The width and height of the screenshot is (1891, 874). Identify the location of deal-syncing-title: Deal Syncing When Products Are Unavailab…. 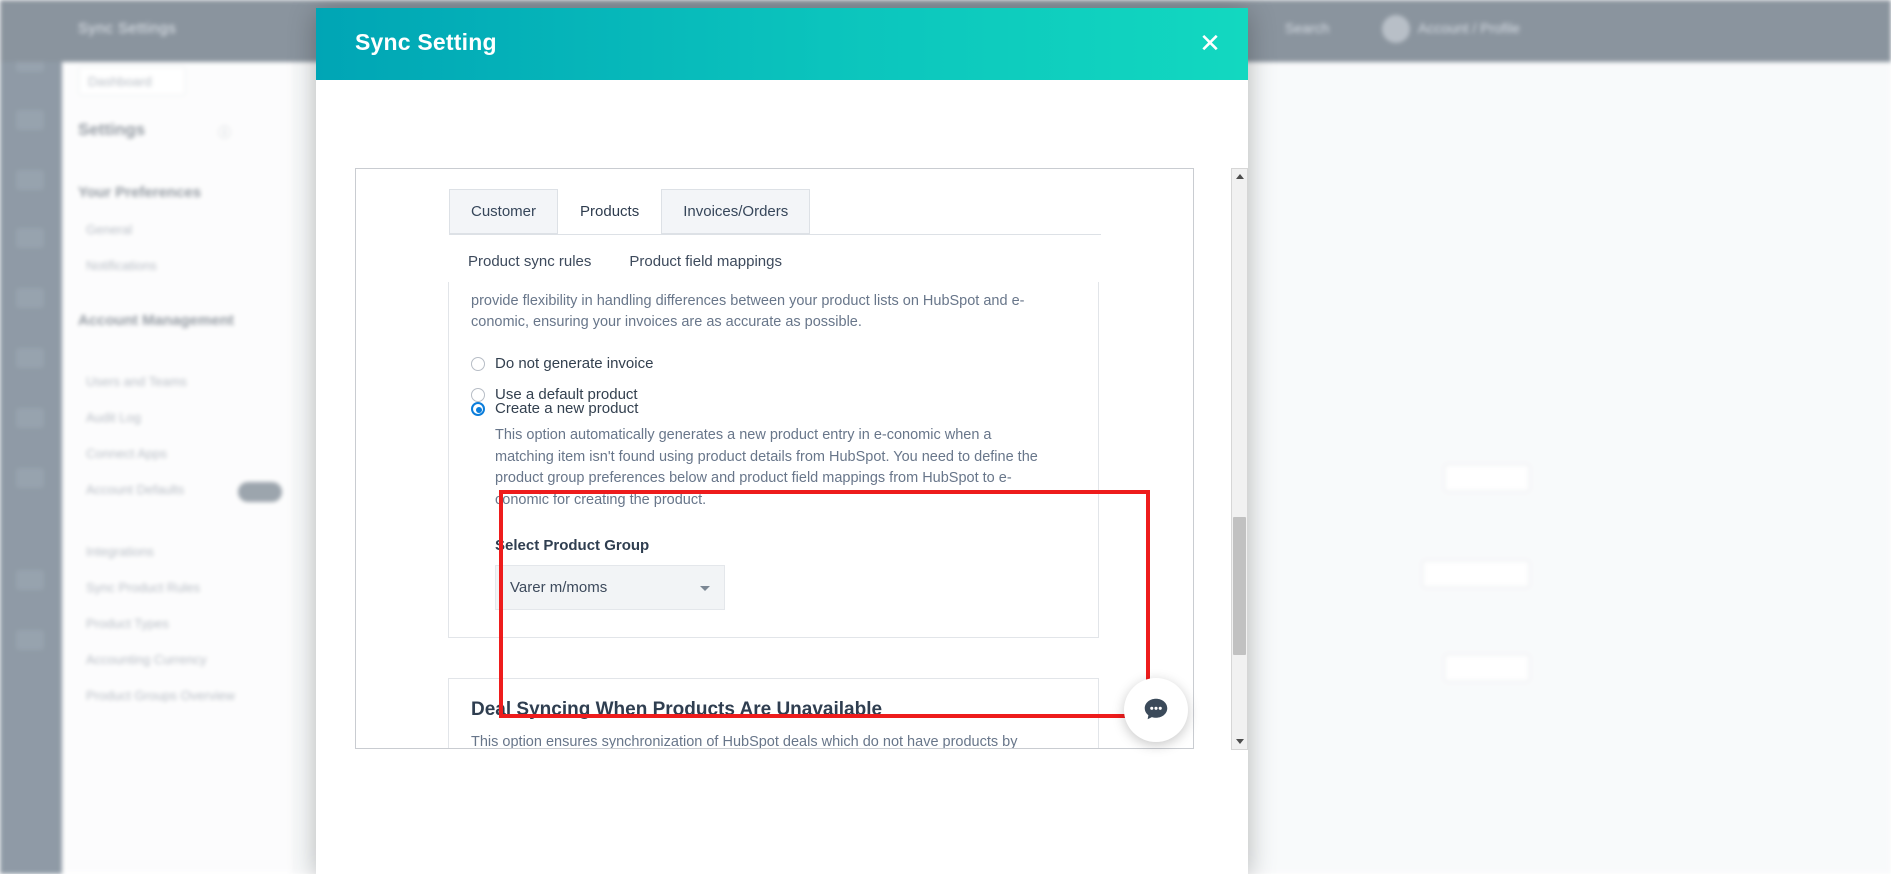
(677, 709).